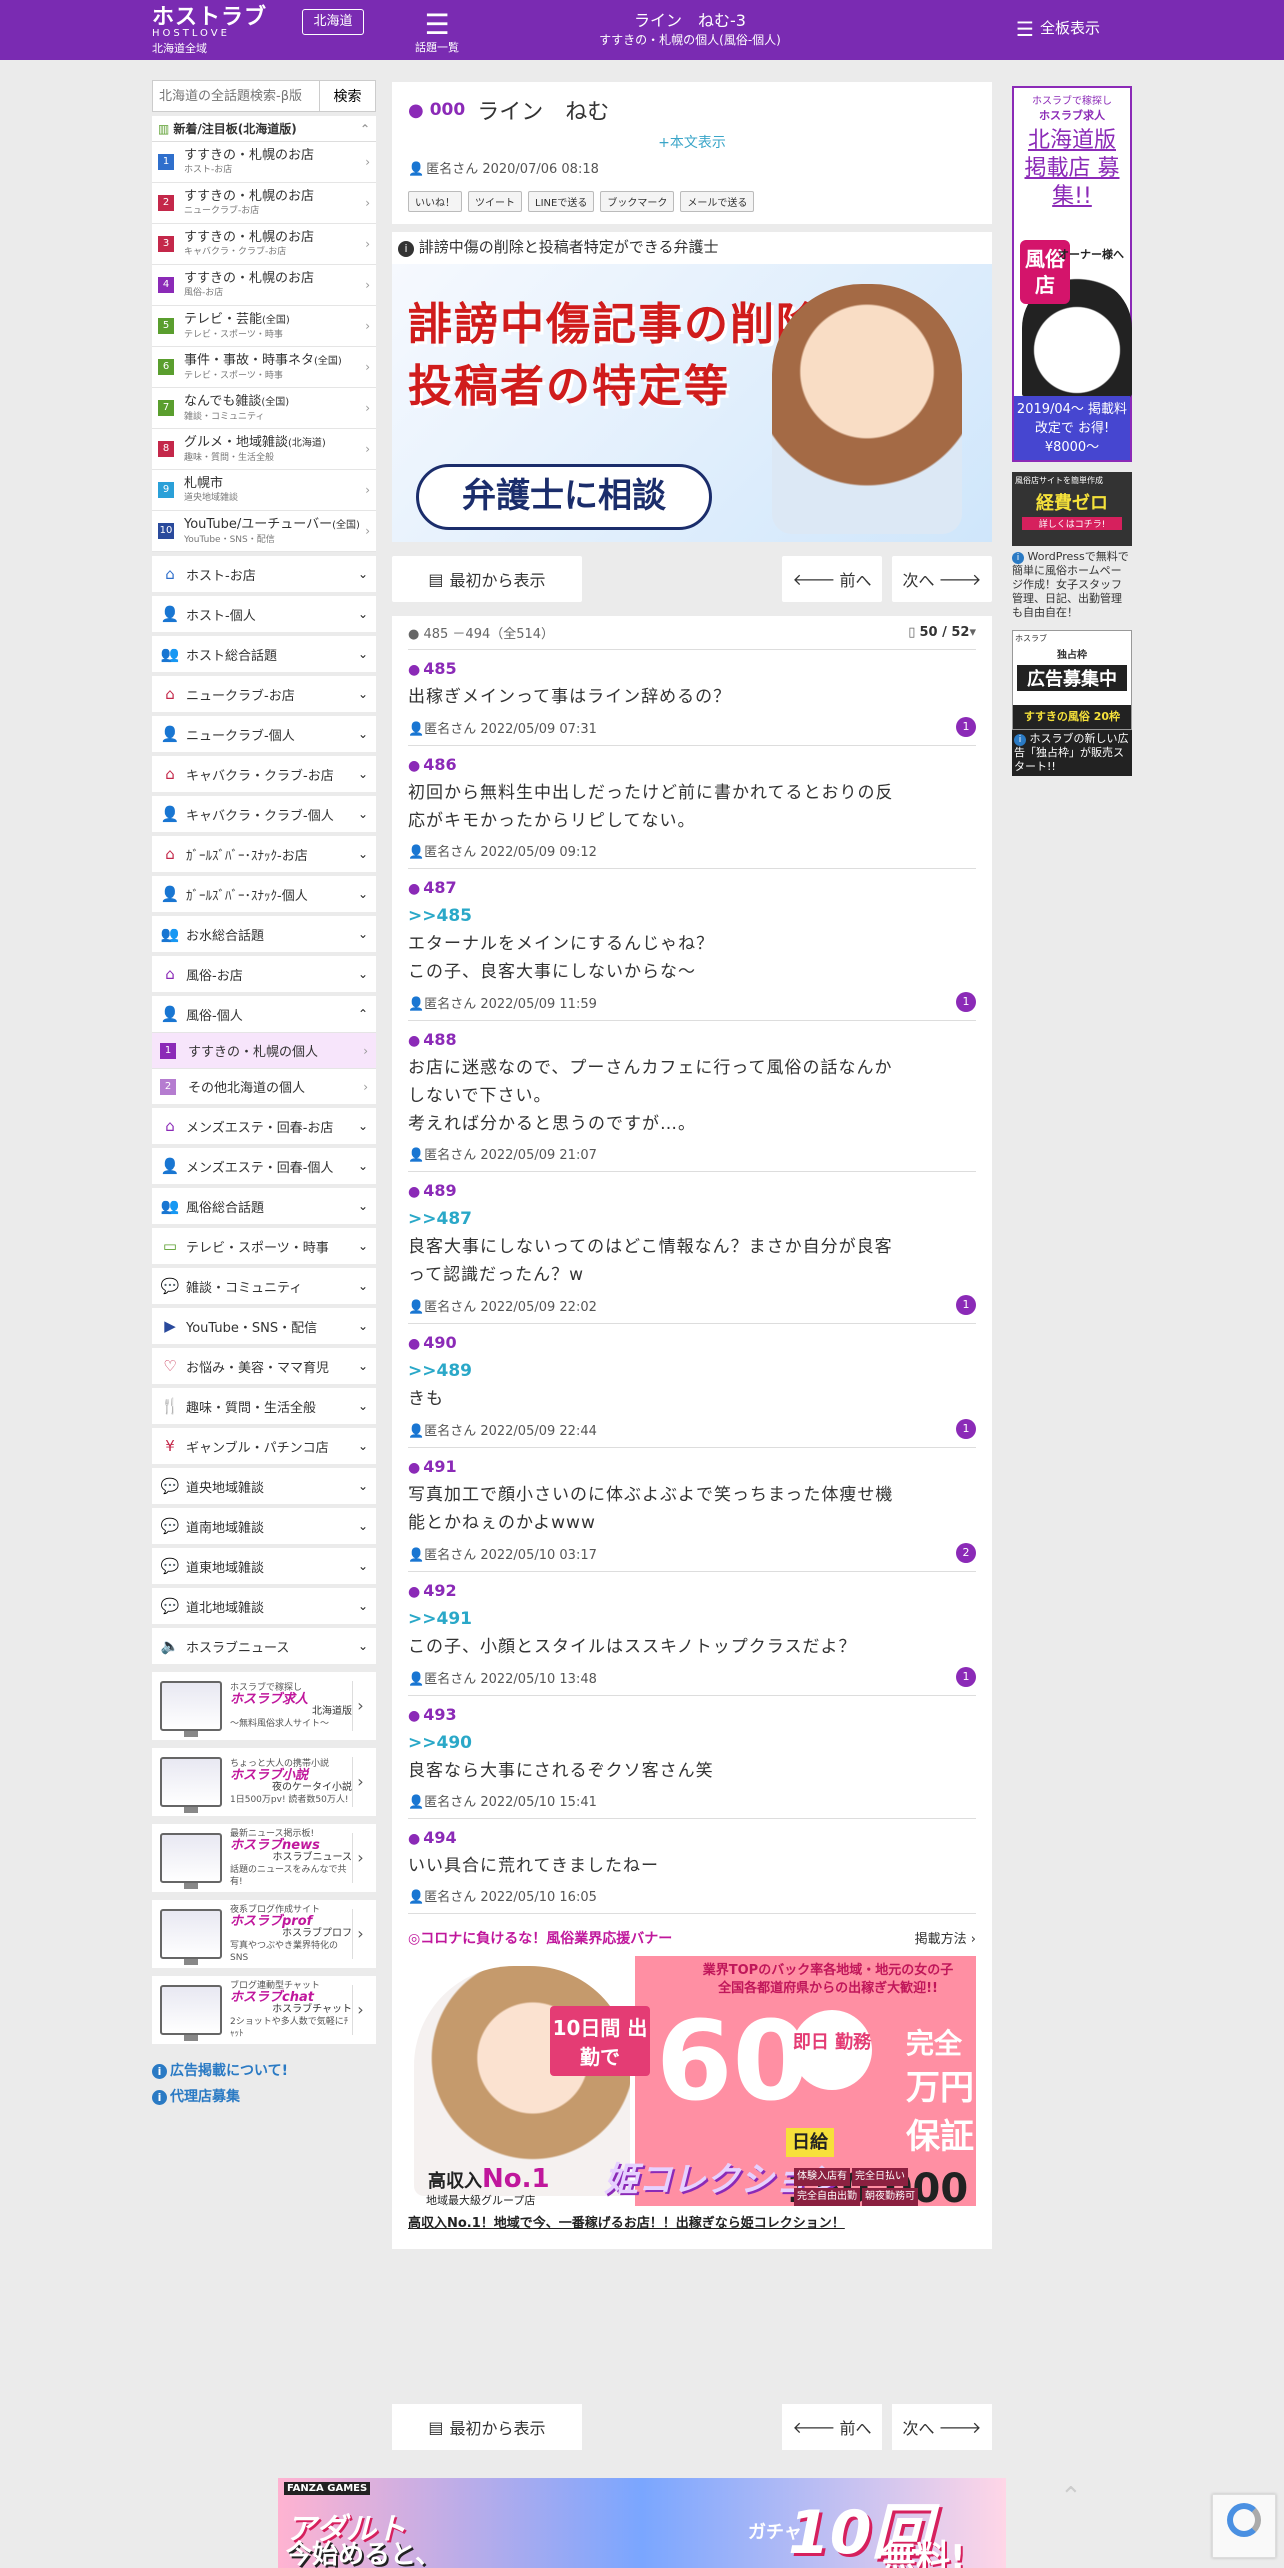 This screenshot has height=2568, width=1284. Describe the element at coordinates (264, 574) in the screenshot. I see `category-item: ⌂ ホスト-お店 ⌄` at that location.